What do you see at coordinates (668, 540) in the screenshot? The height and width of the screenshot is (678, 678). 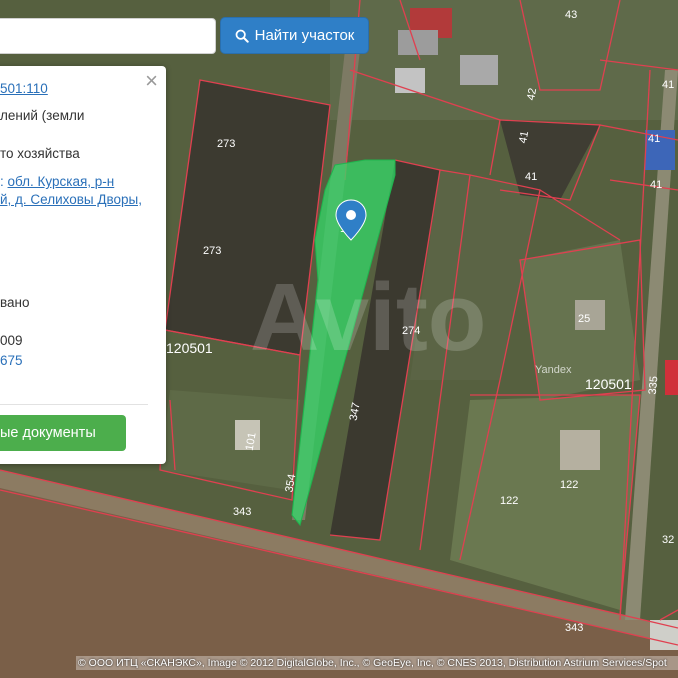 I see `plot-label: 32` at bounding box center [668, 540].